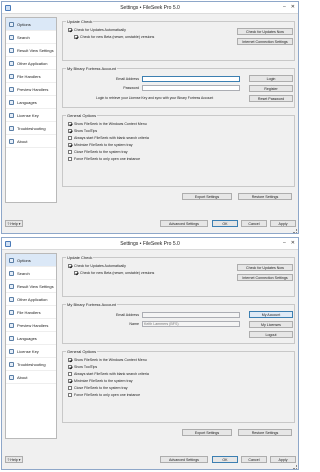 Image resolution: width=320 pixels, height=472 pixels. What do you see at coordinates (11, 286) in the screenshot?
I see `result-view-icon` at bounding box center [11, 286].